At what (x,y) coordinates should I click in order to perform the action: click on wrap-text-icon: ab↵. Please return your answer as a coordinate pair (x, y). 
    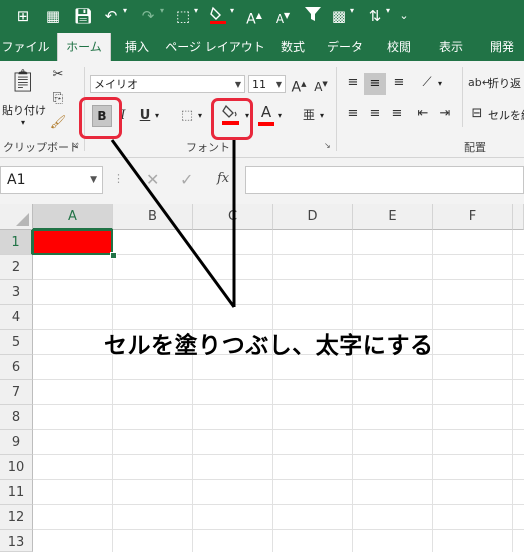
    Looking at the image, I should click on (479, 83).